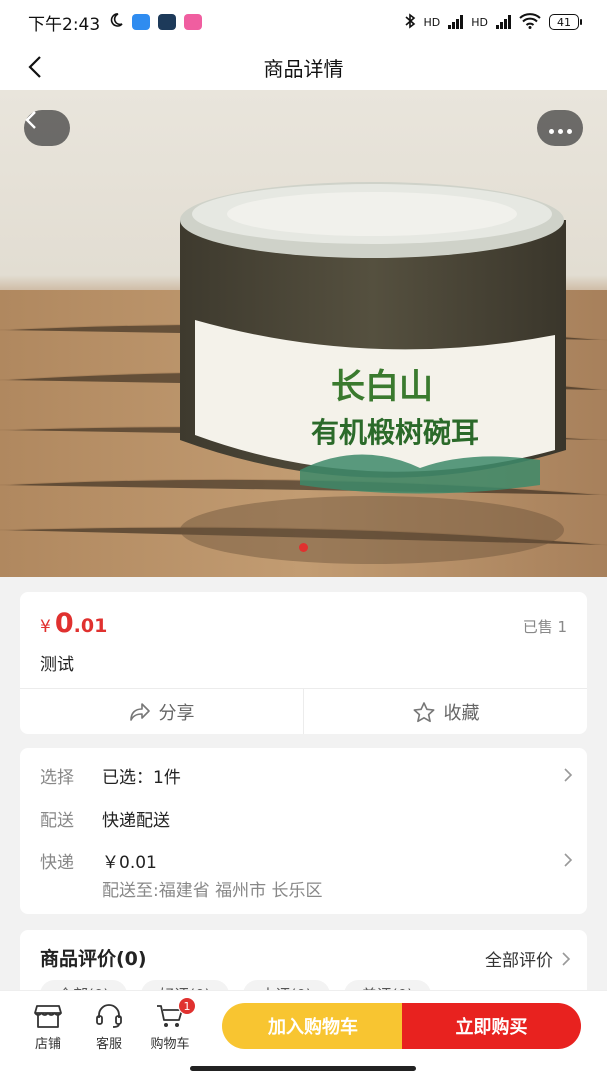 The image size is (607, 1080). I want to click on cart-tab: 1 购物车, so click(170, 1024).